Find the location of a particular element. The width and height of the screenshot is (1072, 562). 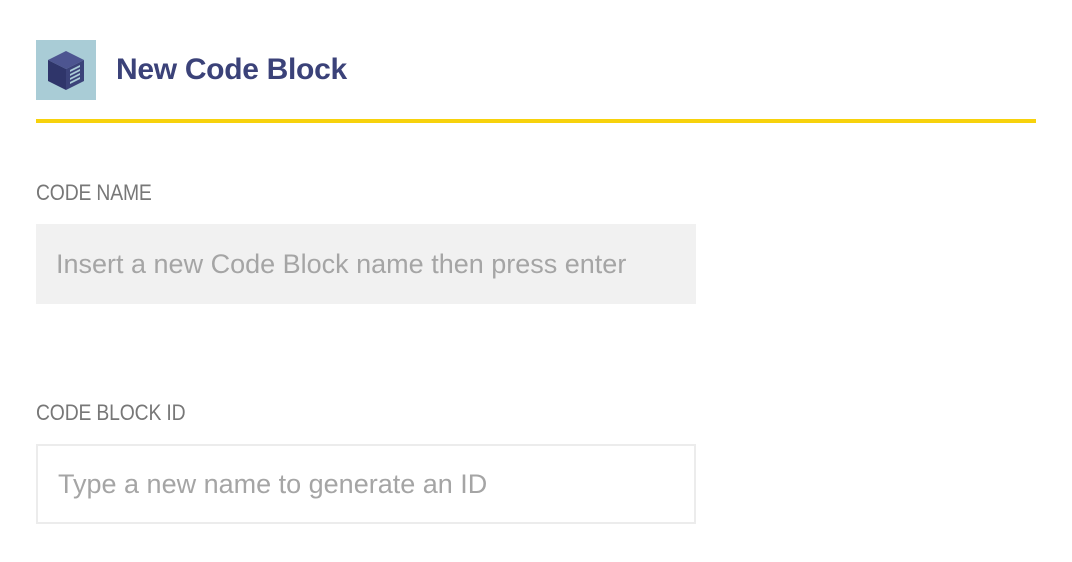

page-title: New Code Block is located at coordinates (231, 69).